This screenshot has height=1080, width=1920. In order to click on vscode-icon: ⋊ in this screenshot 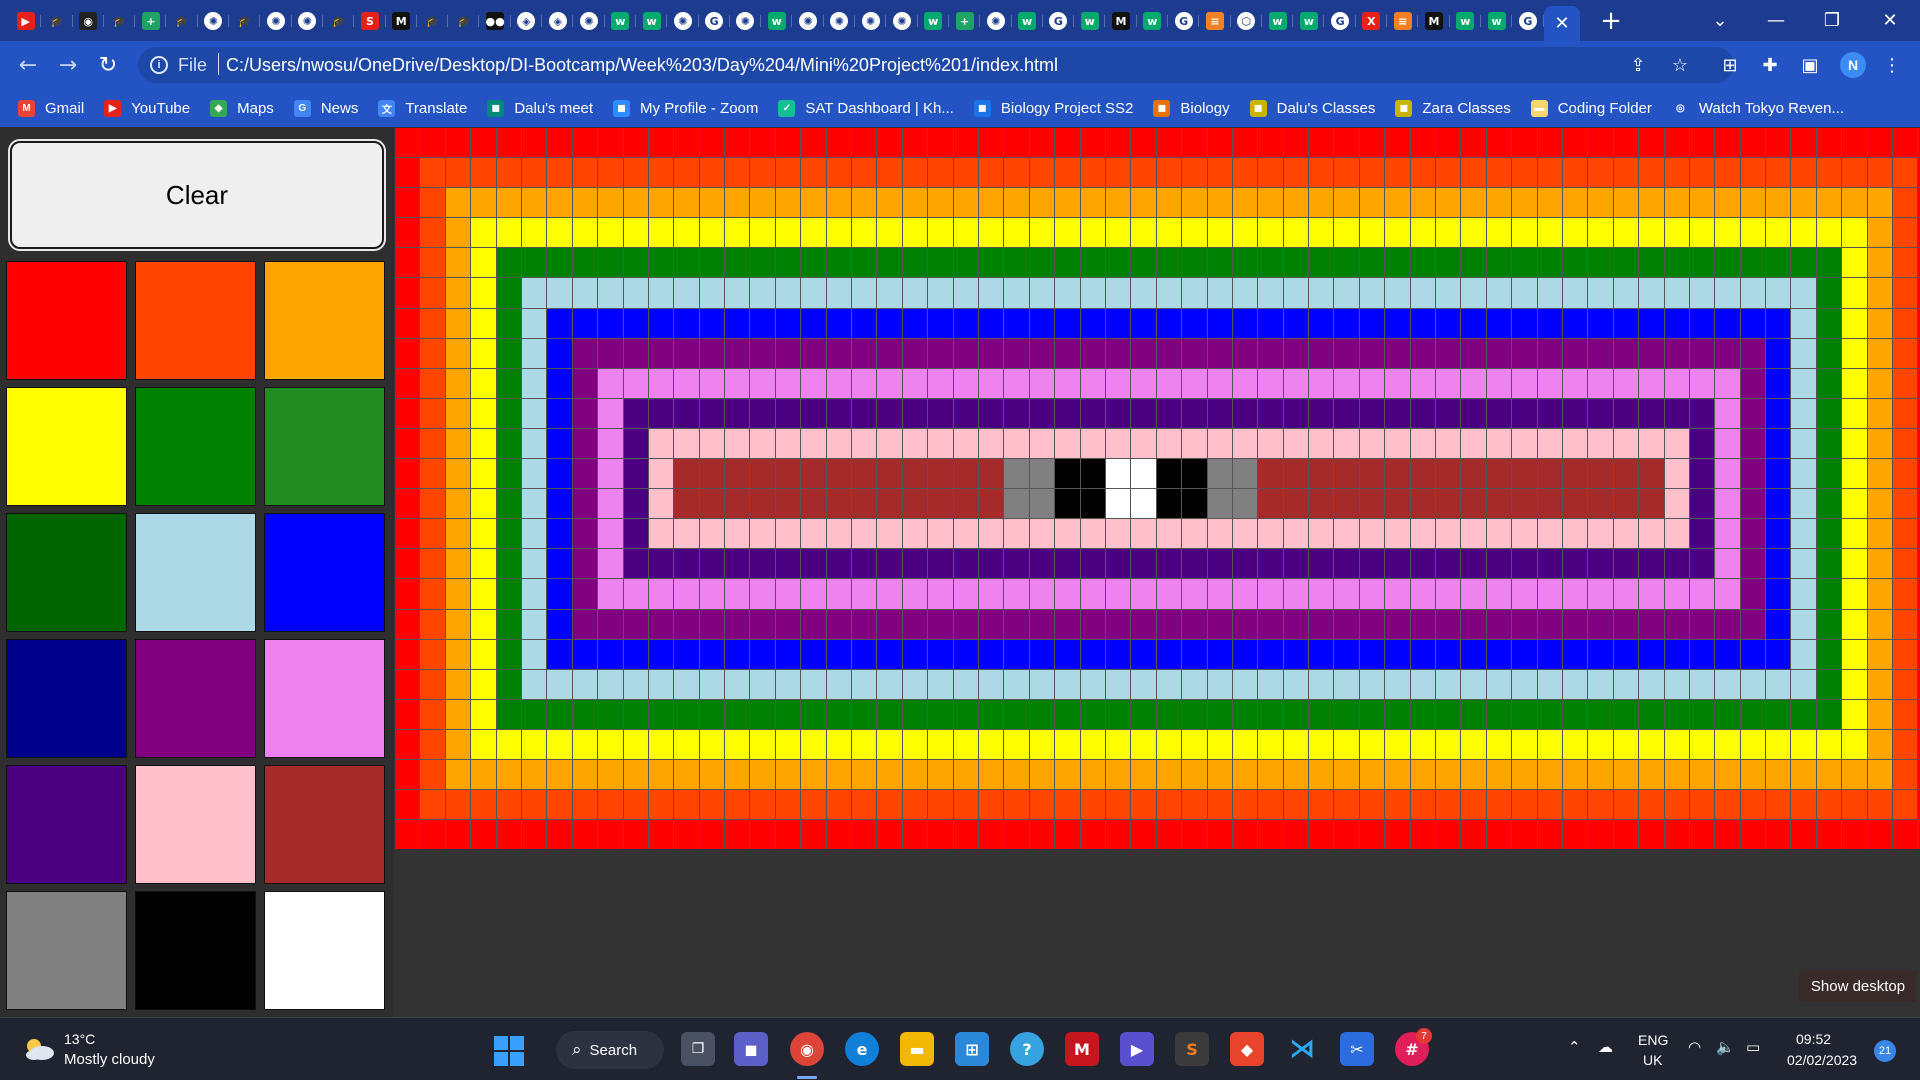, I will do `click(1302, 1049)`.